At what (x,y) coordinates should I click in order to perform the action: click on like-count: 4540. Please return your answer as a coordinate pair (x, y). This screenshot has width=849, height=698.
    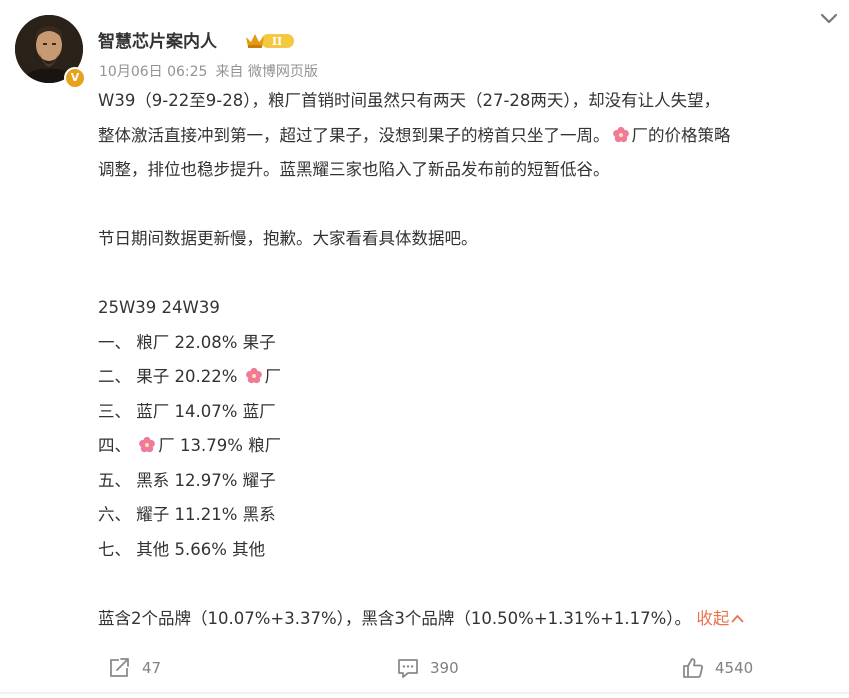
    Looking at the image, I should click on (734, 668).